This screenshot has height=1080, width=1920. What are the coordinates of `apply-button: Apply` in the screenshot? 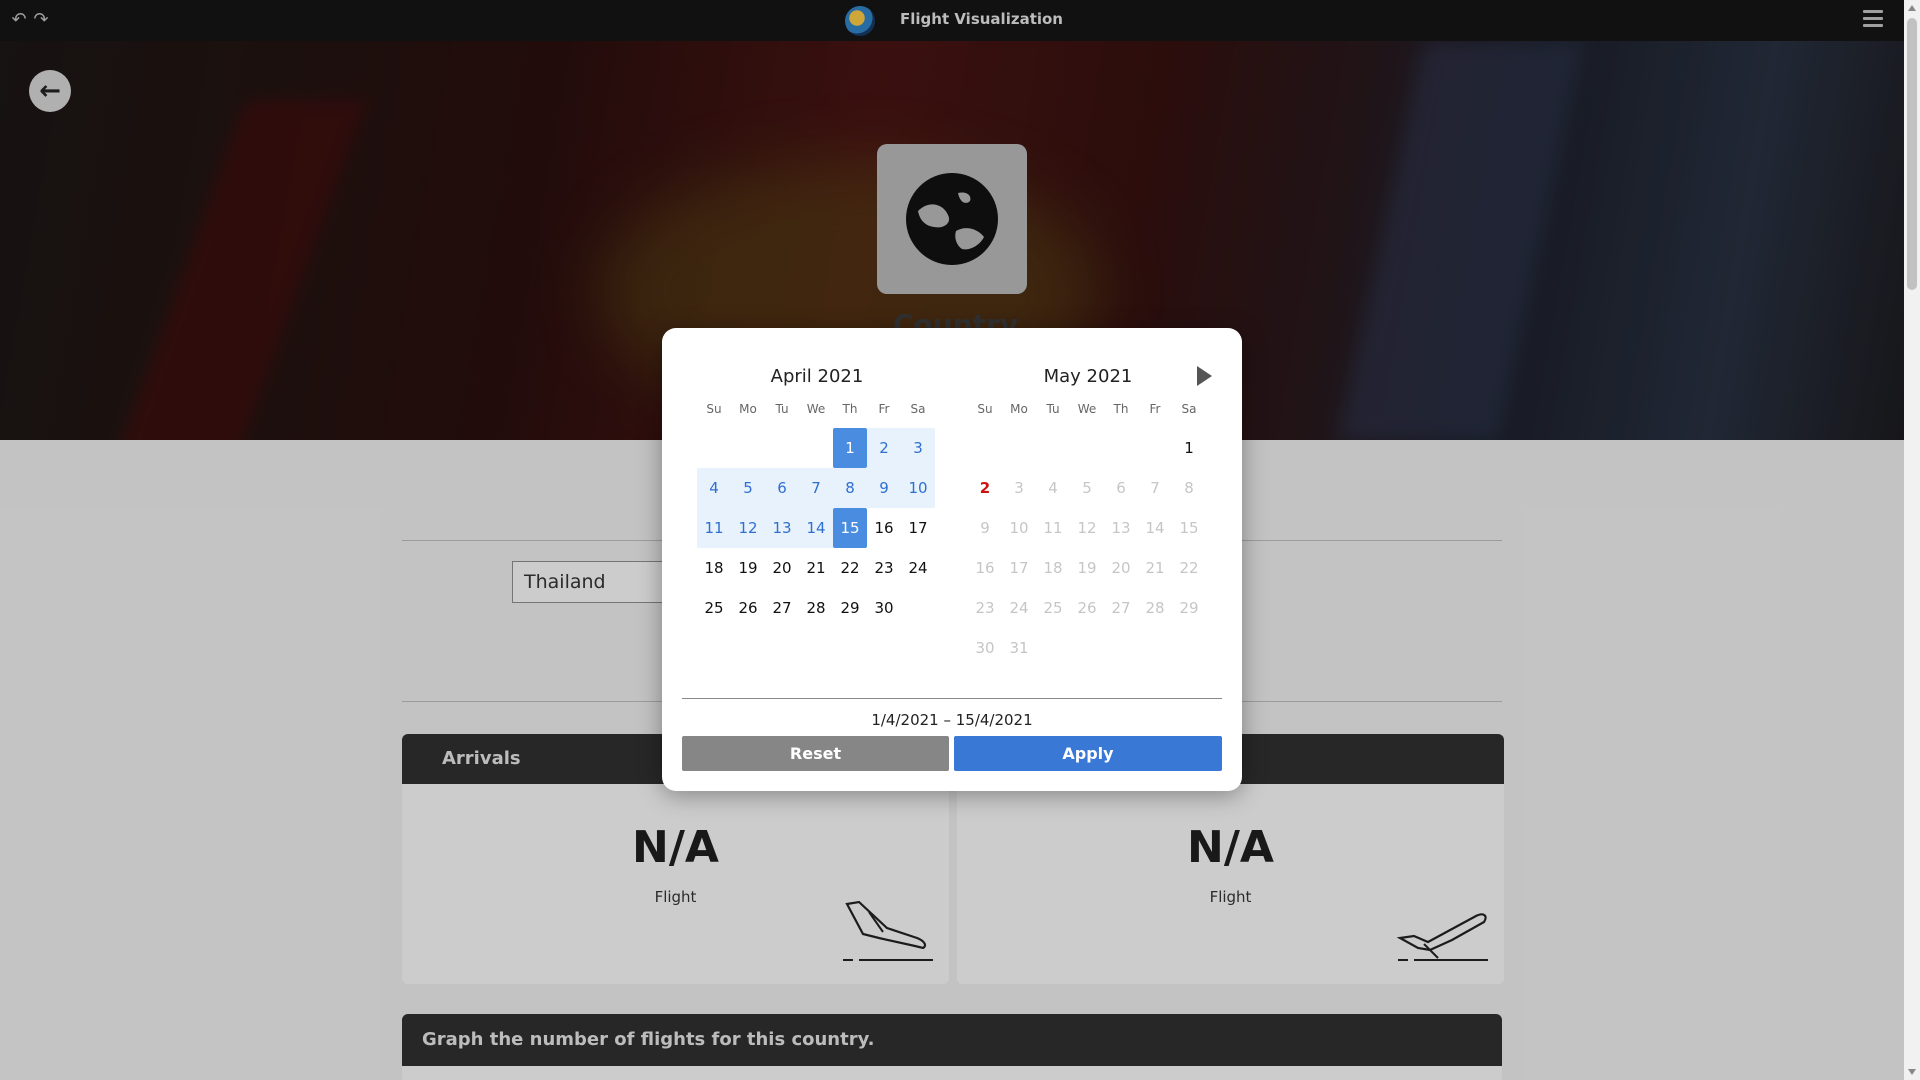 It's located at (1088, 753).